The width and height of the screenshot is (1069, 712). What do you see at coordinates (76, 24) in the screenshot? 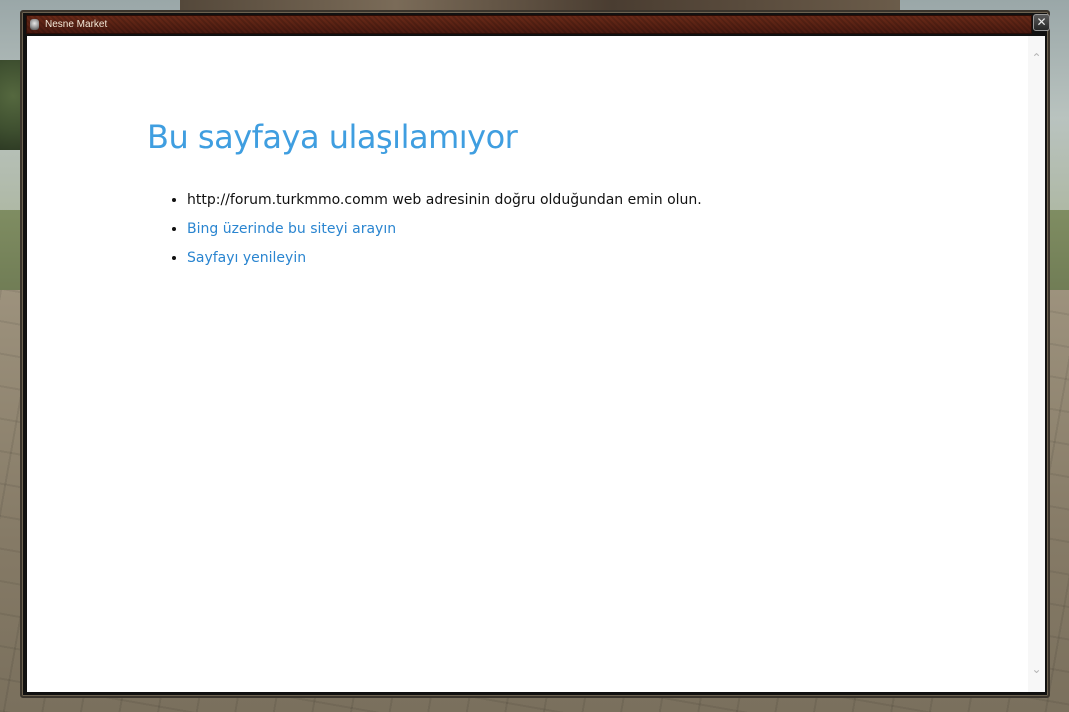
I see `window-title: Nesne Market` at bounding box center [76, 24].